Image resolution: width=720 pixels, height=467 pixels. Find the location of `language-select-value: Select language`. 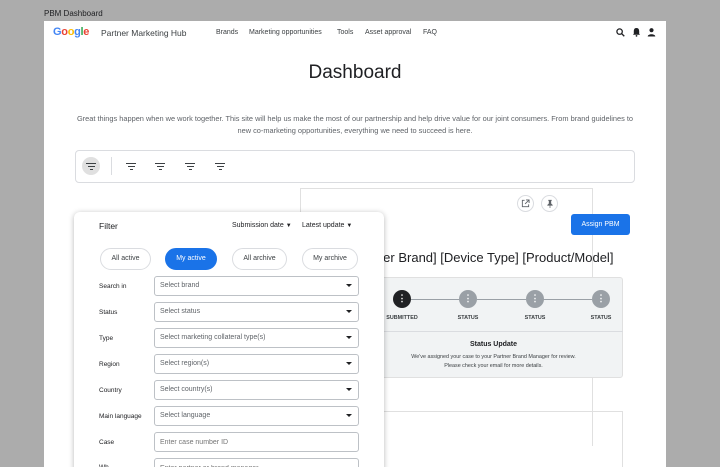

language-select-value: Select language is located at coordinates (185, 415).